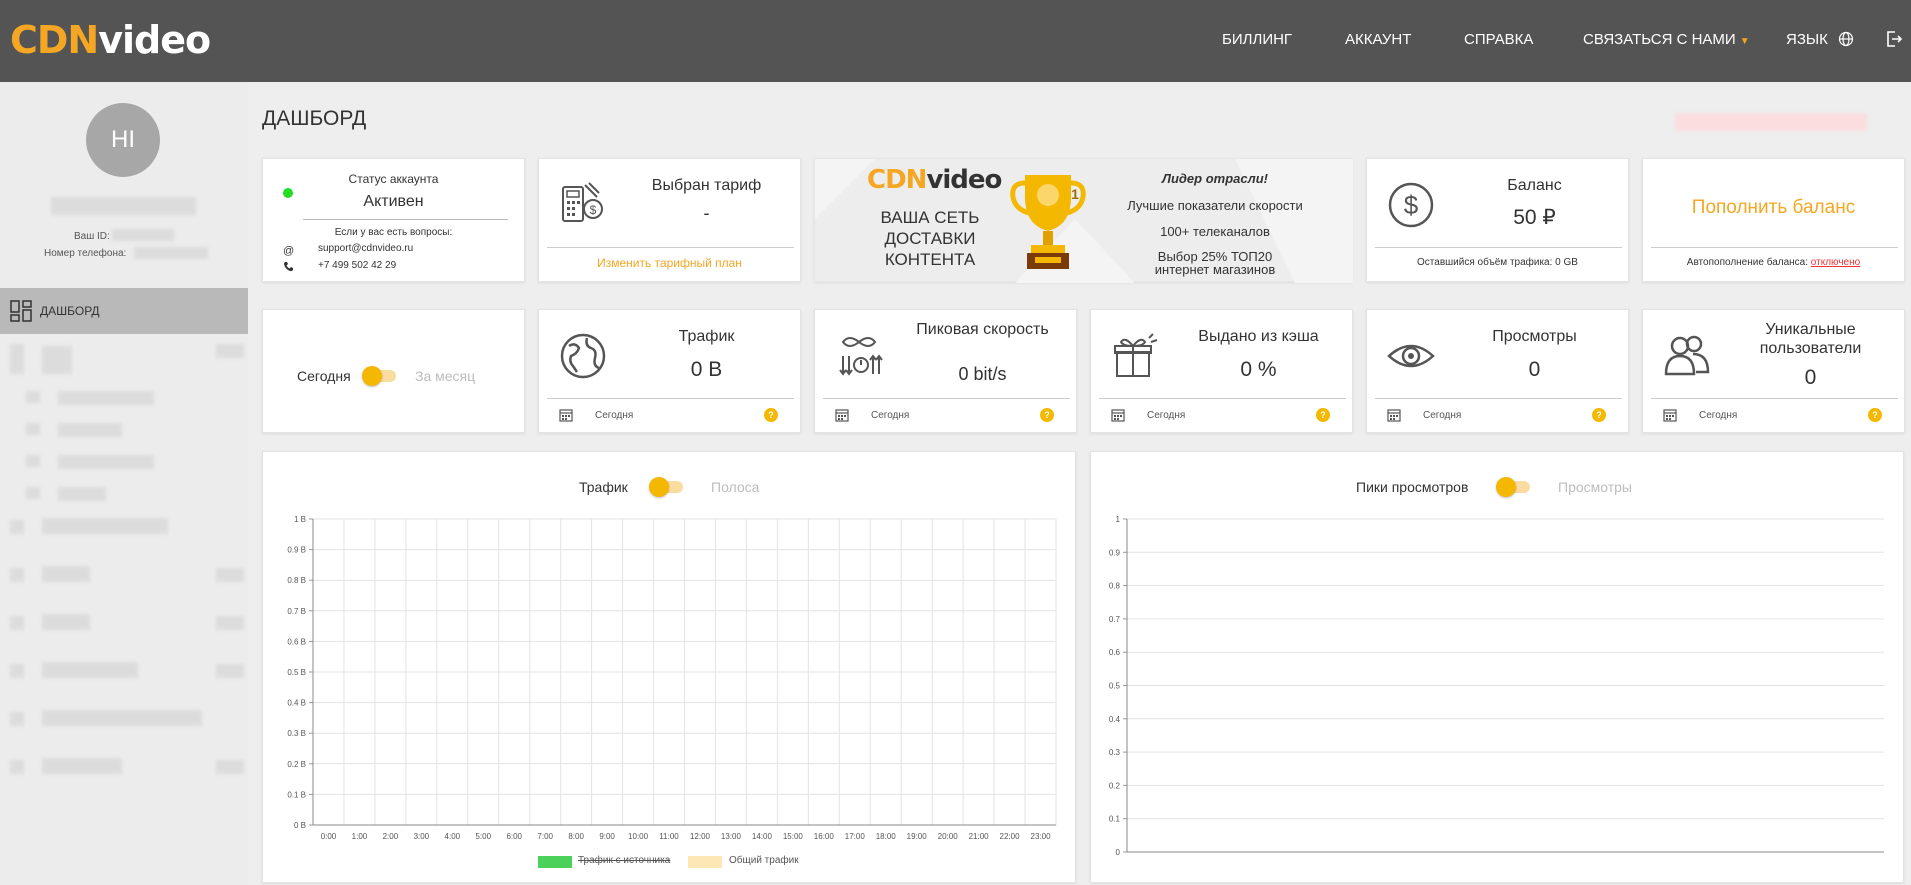  Describe the element at coordinates (1810, 377) in the screenshot. I see `stat-value: 0` at that location.